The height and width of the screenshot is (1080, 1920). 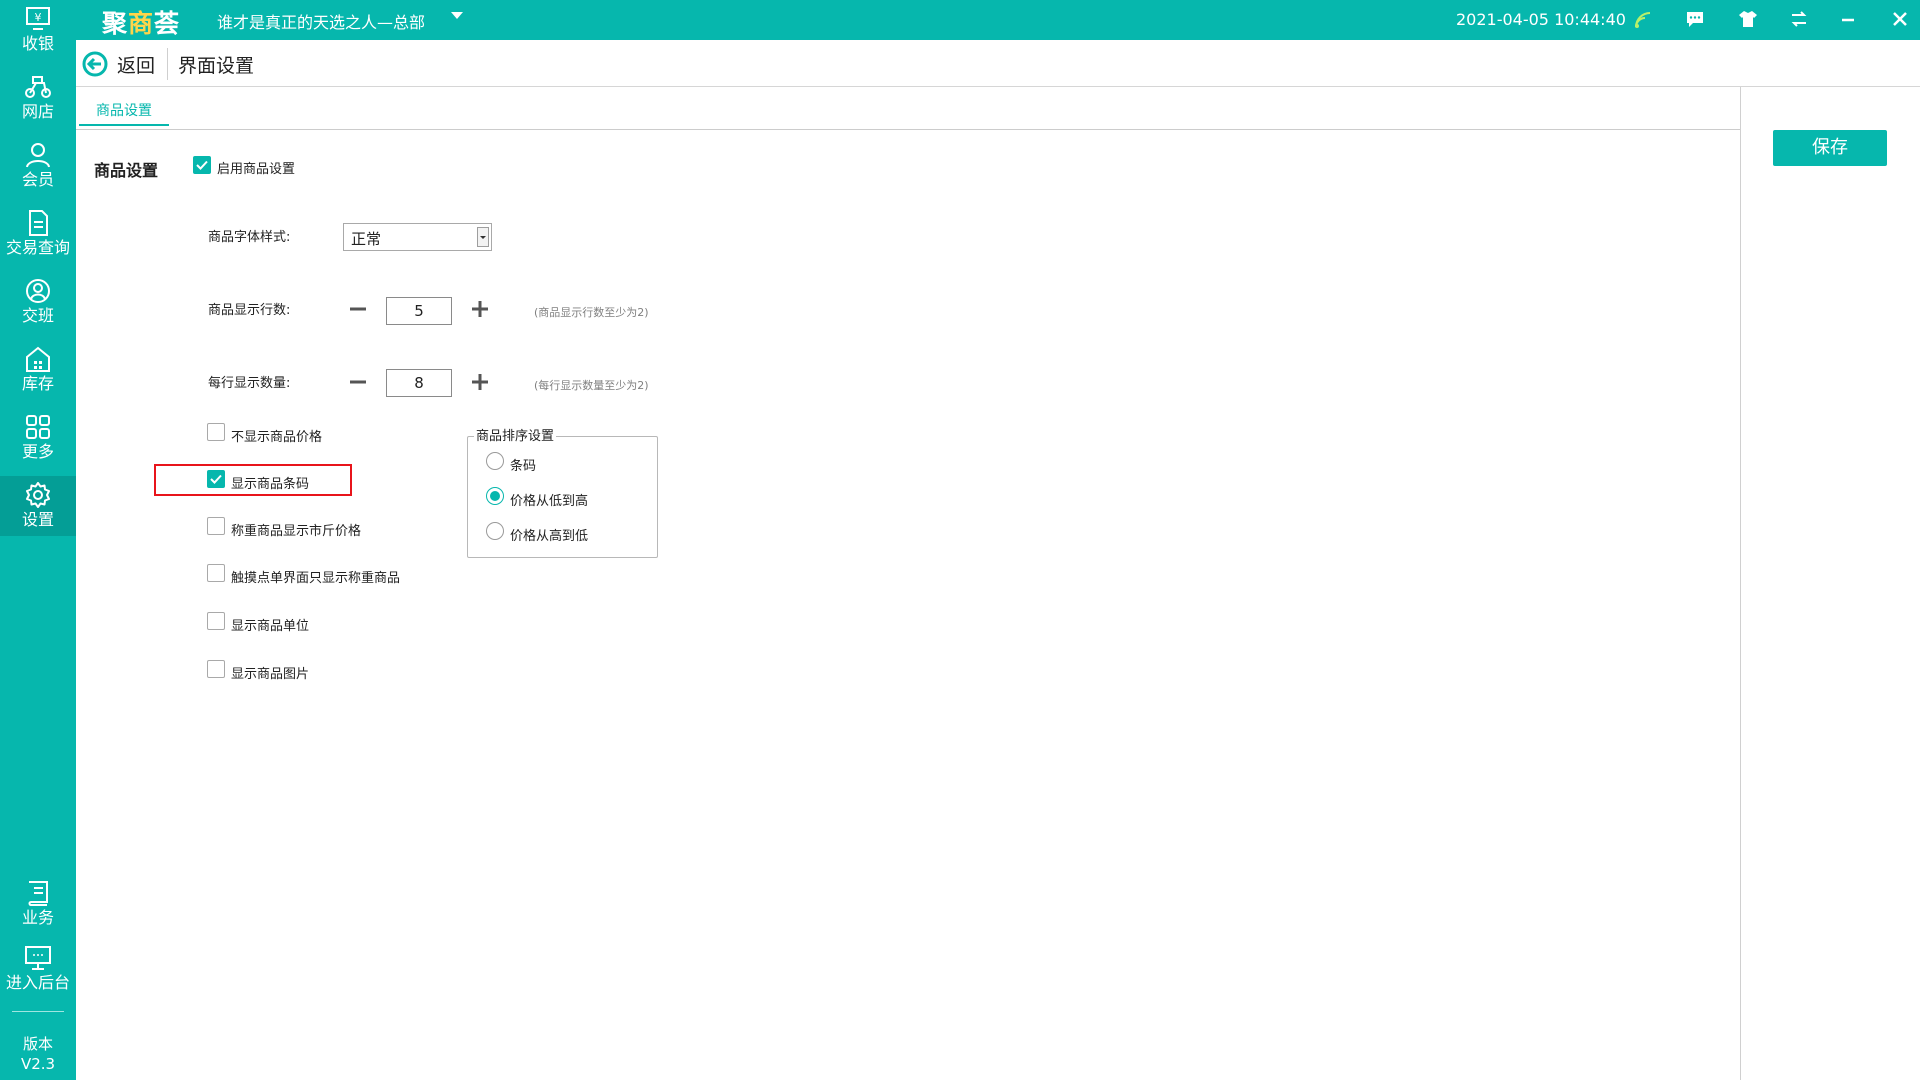 I want to click on rows-decrement-button, so click(x=358, y=309).